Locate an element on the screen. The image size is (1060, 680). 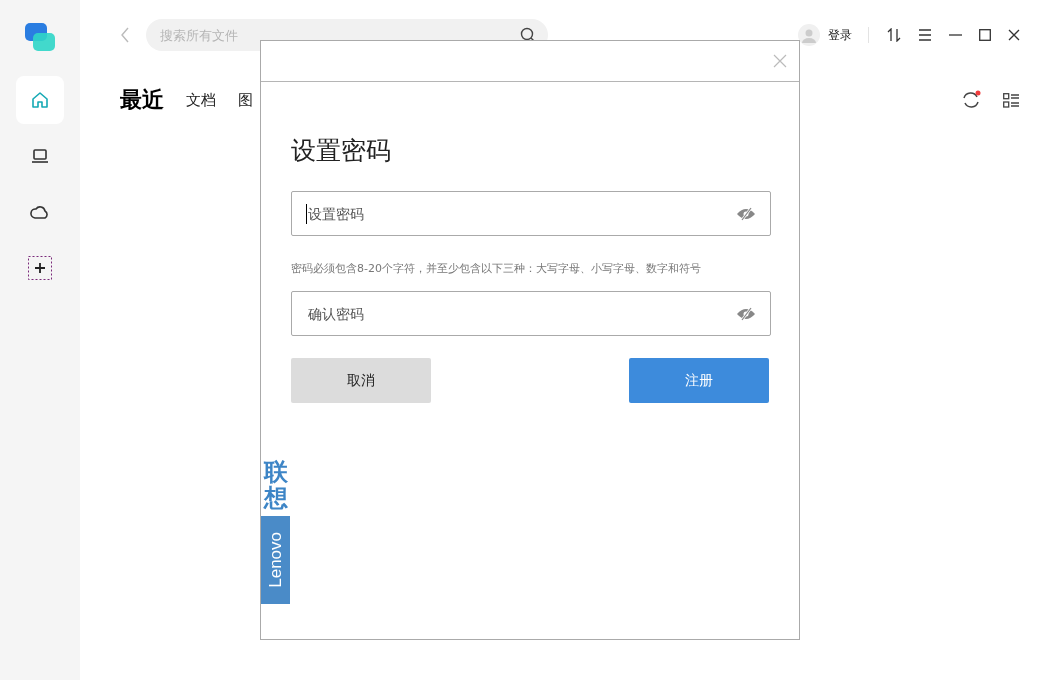
tab: 图 is located at coordinates (245, 100).